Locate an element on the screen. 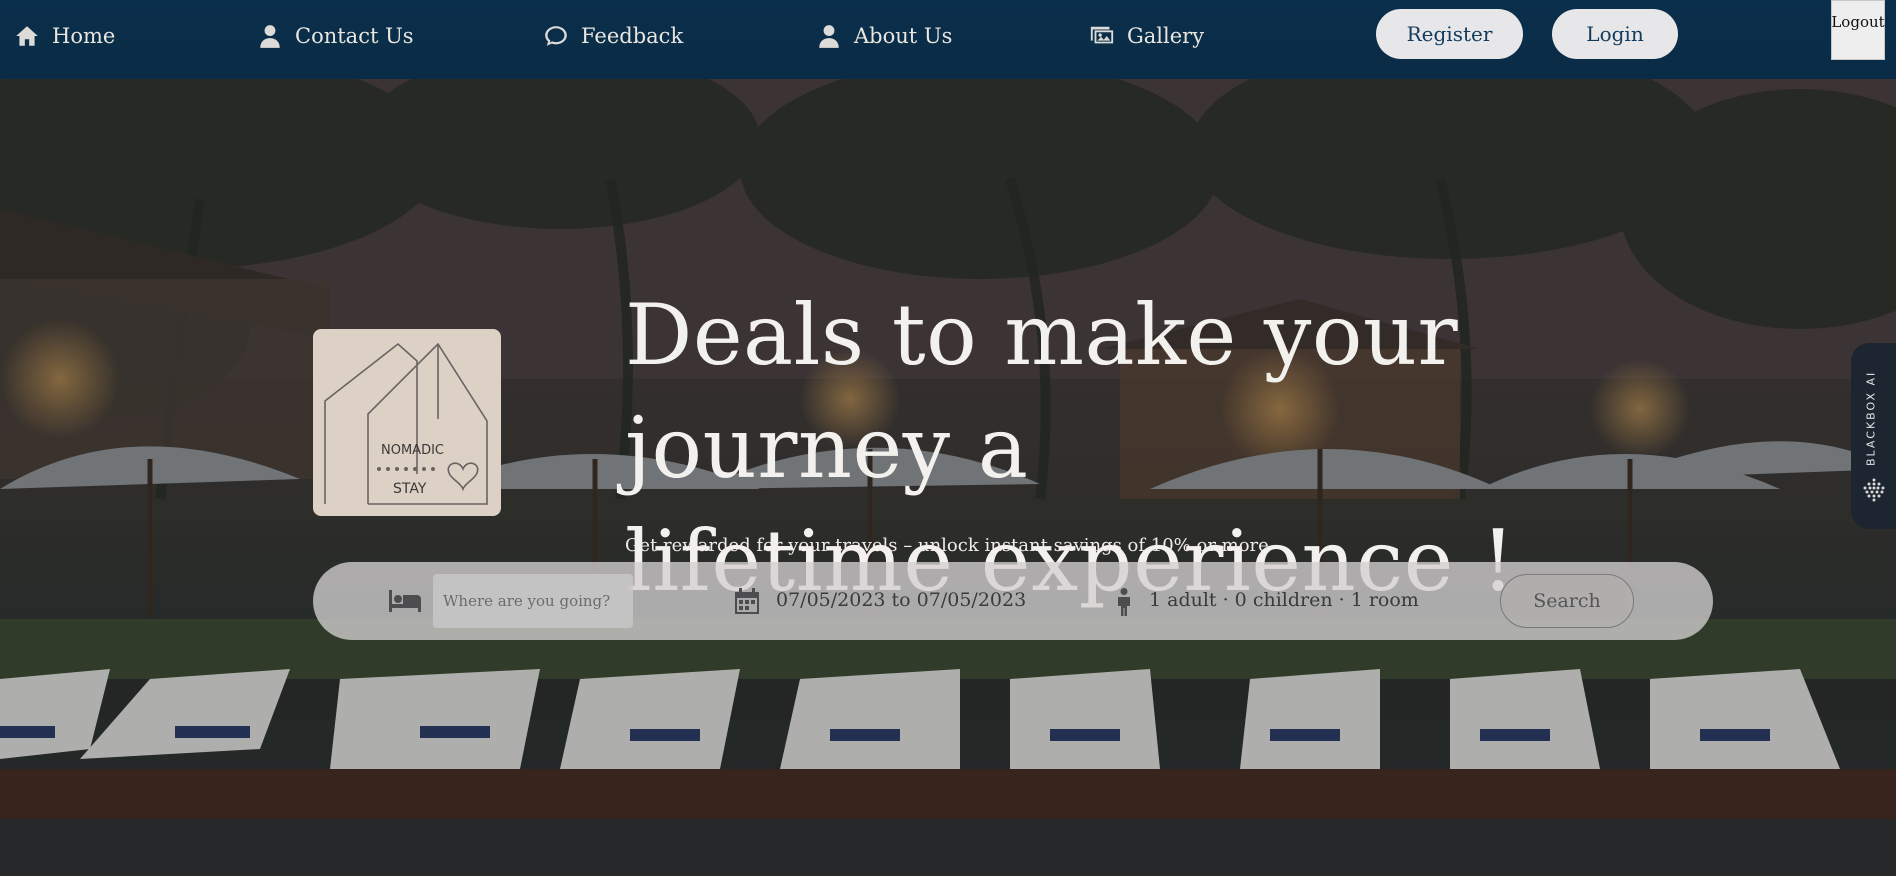  calendar-icon is located at coordinates (747, 601).